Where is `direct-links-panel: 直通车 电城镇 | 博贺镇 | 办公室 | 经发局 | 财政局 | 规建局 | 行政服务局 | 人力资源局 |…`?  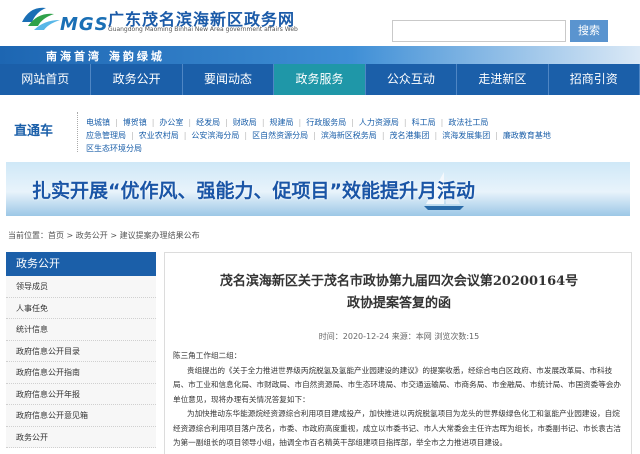 direct-links-panel: 直通车 电城镇 | 博贺镇 | 办公室 | 经发局 | 财政局 | 规建局 | 行政服务局 | 人力资源局 |… is located at coordinates (318, 136).